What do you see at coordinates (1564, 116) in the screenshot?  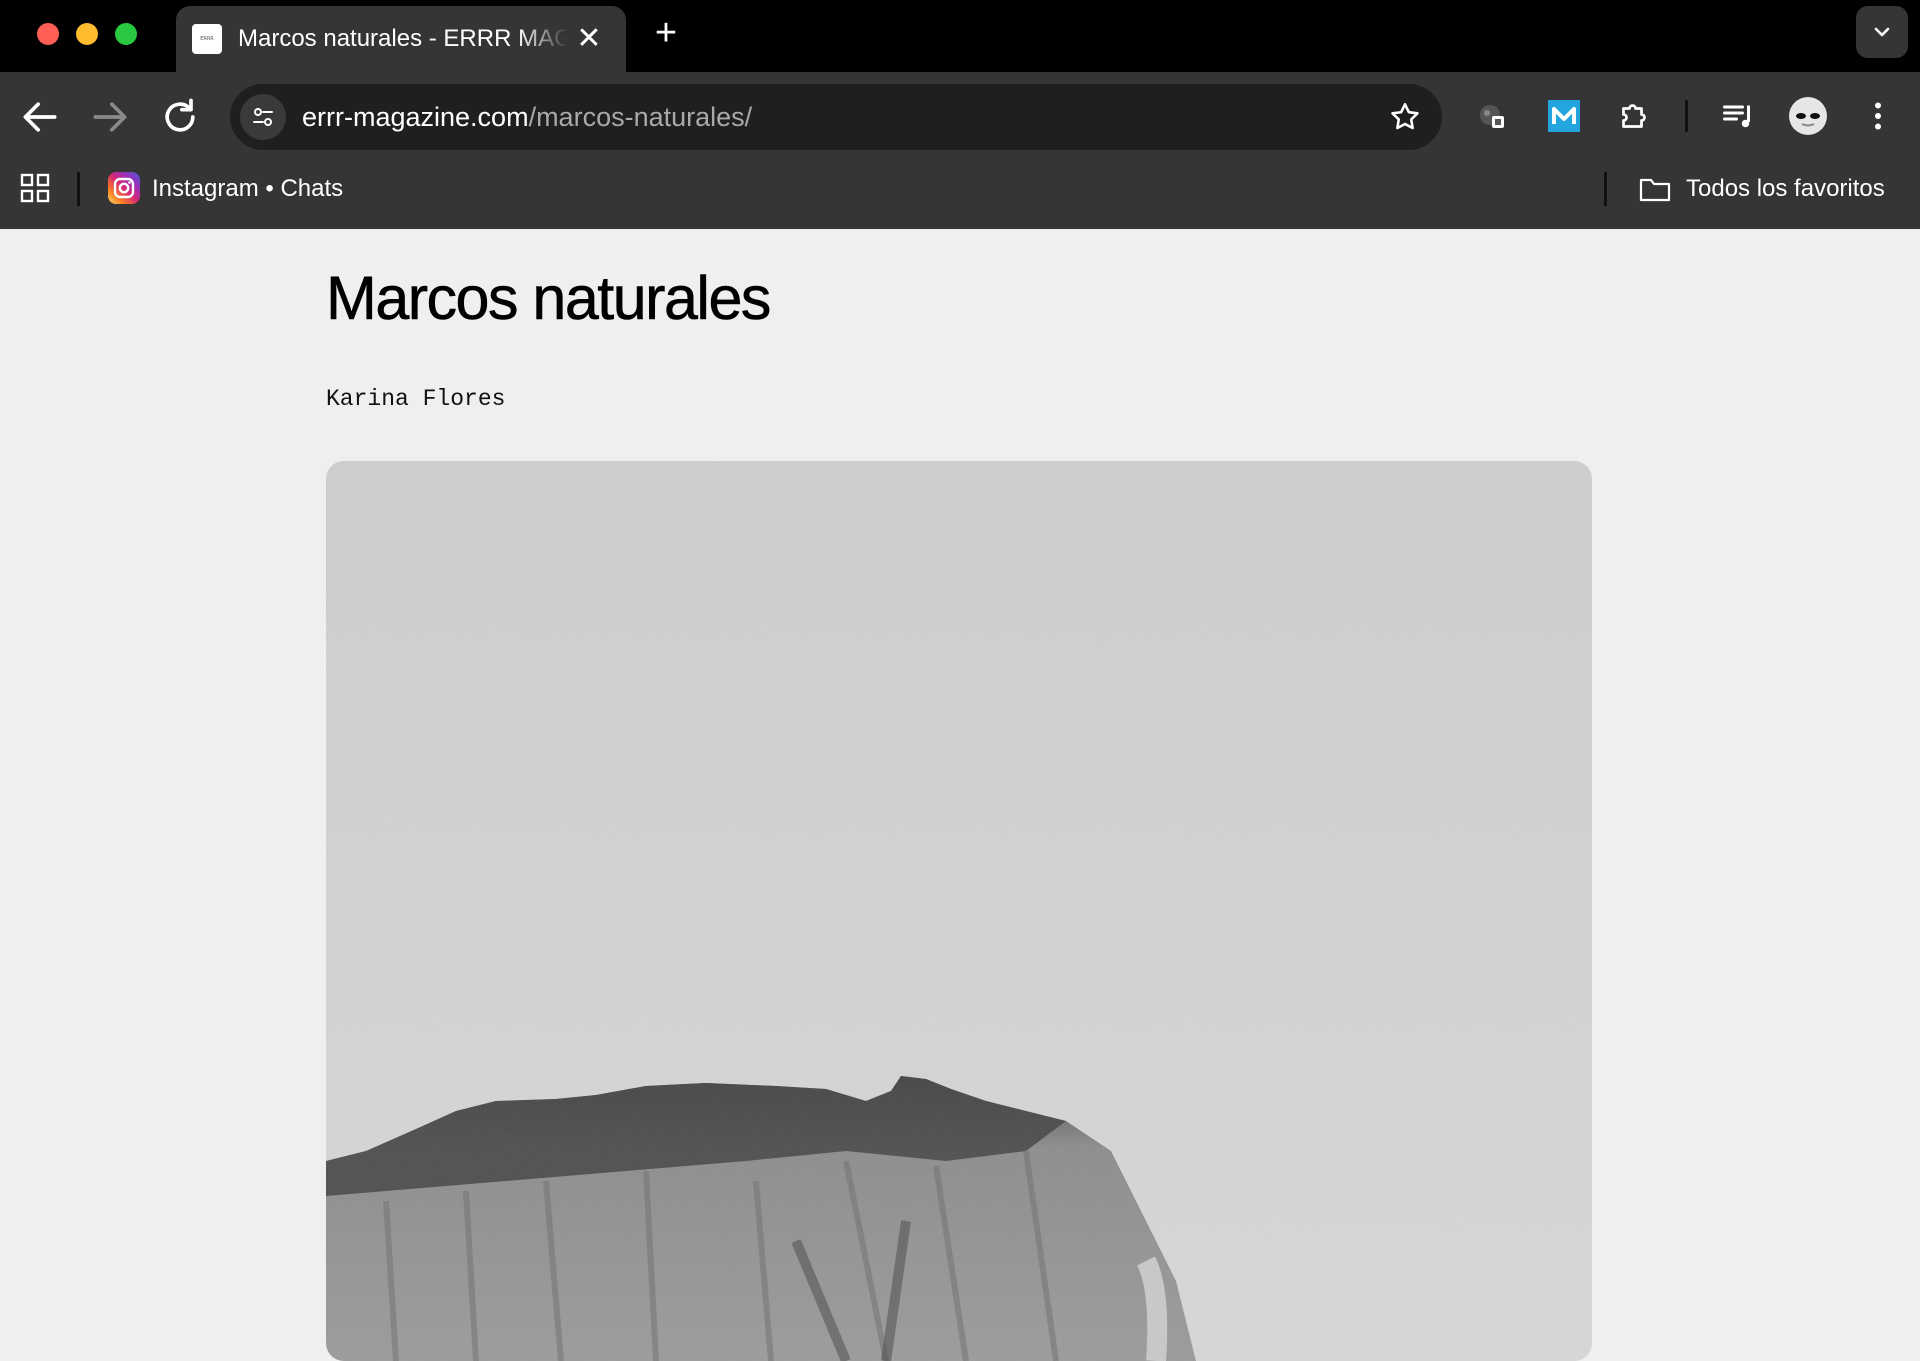 I see `mailchimp-icon` at bounding box center [1564, 116].